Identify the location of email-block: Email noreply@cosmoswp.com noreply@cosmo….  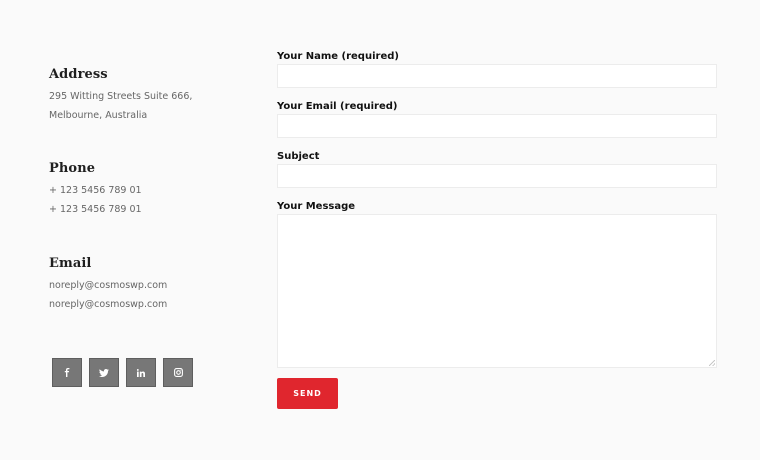
(149, 285).